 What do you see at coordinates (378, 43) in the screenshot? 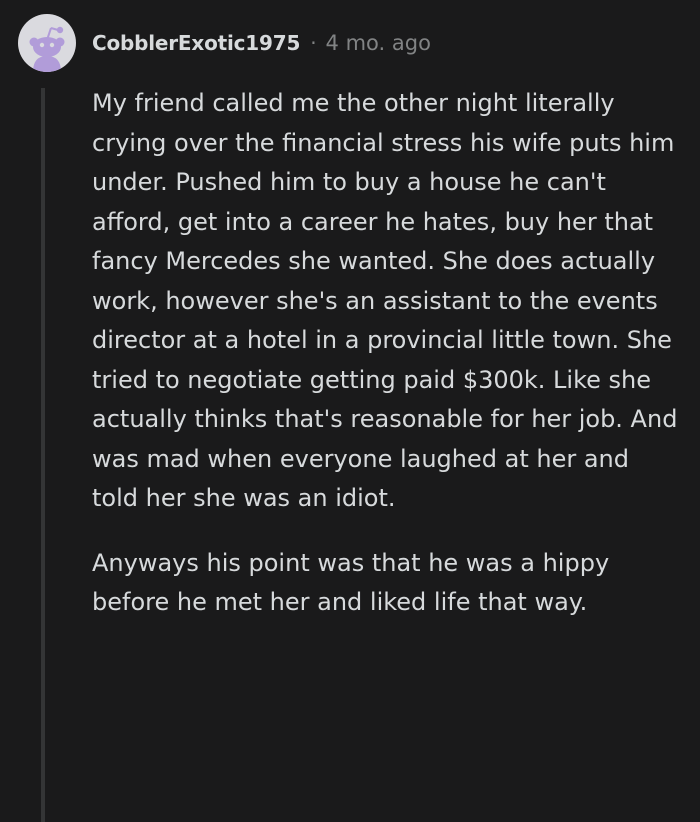
I see `comment-timestamp: 4 mo. ago` at bounding box center [378, 43].